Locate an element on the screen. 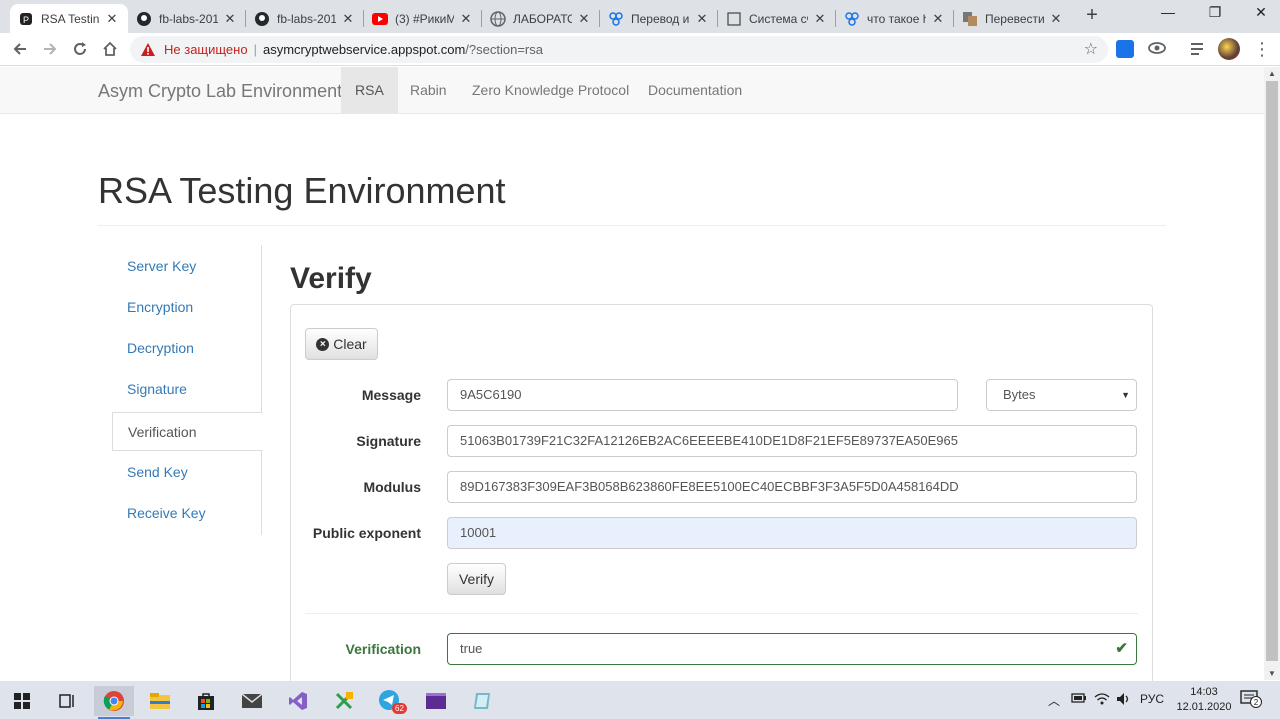 The height and width of the screenshot is (719, 1280). tab-translation: Перевод и ✕ is located at coordinates (659, 18).